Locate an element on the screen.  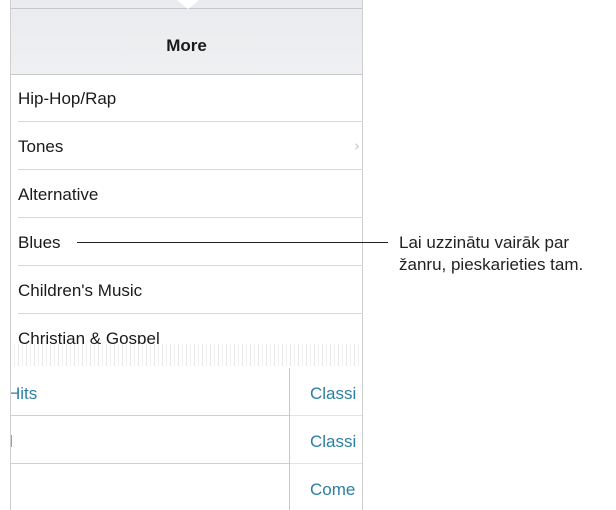
popover-arrow is located at coordinates (188, 4).